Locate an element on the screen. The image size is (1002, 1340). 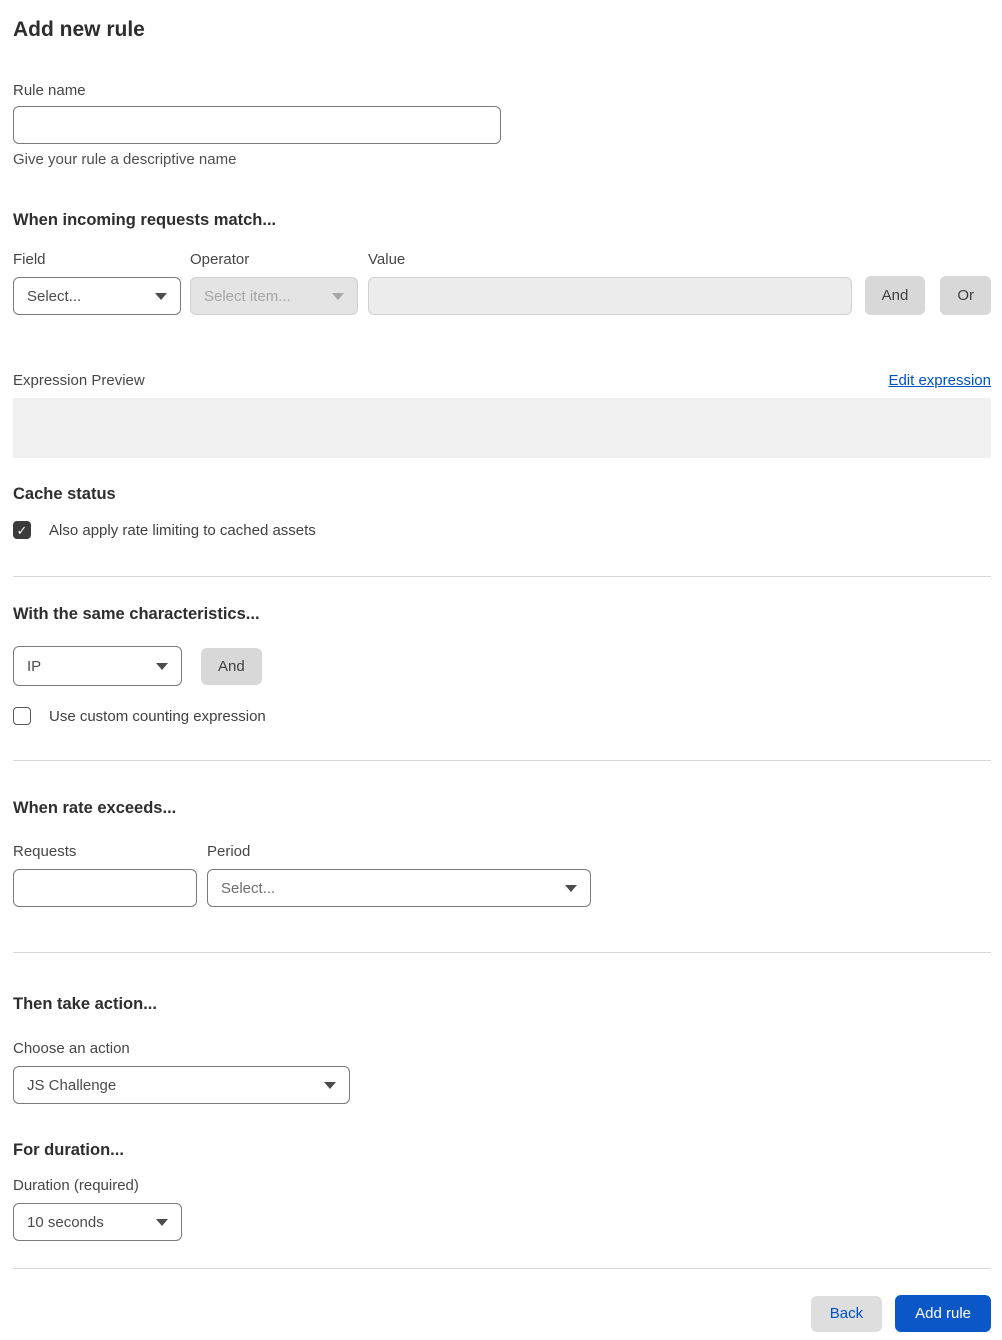
duration-label: Duration (required) is located at coordinates (76, 1185).